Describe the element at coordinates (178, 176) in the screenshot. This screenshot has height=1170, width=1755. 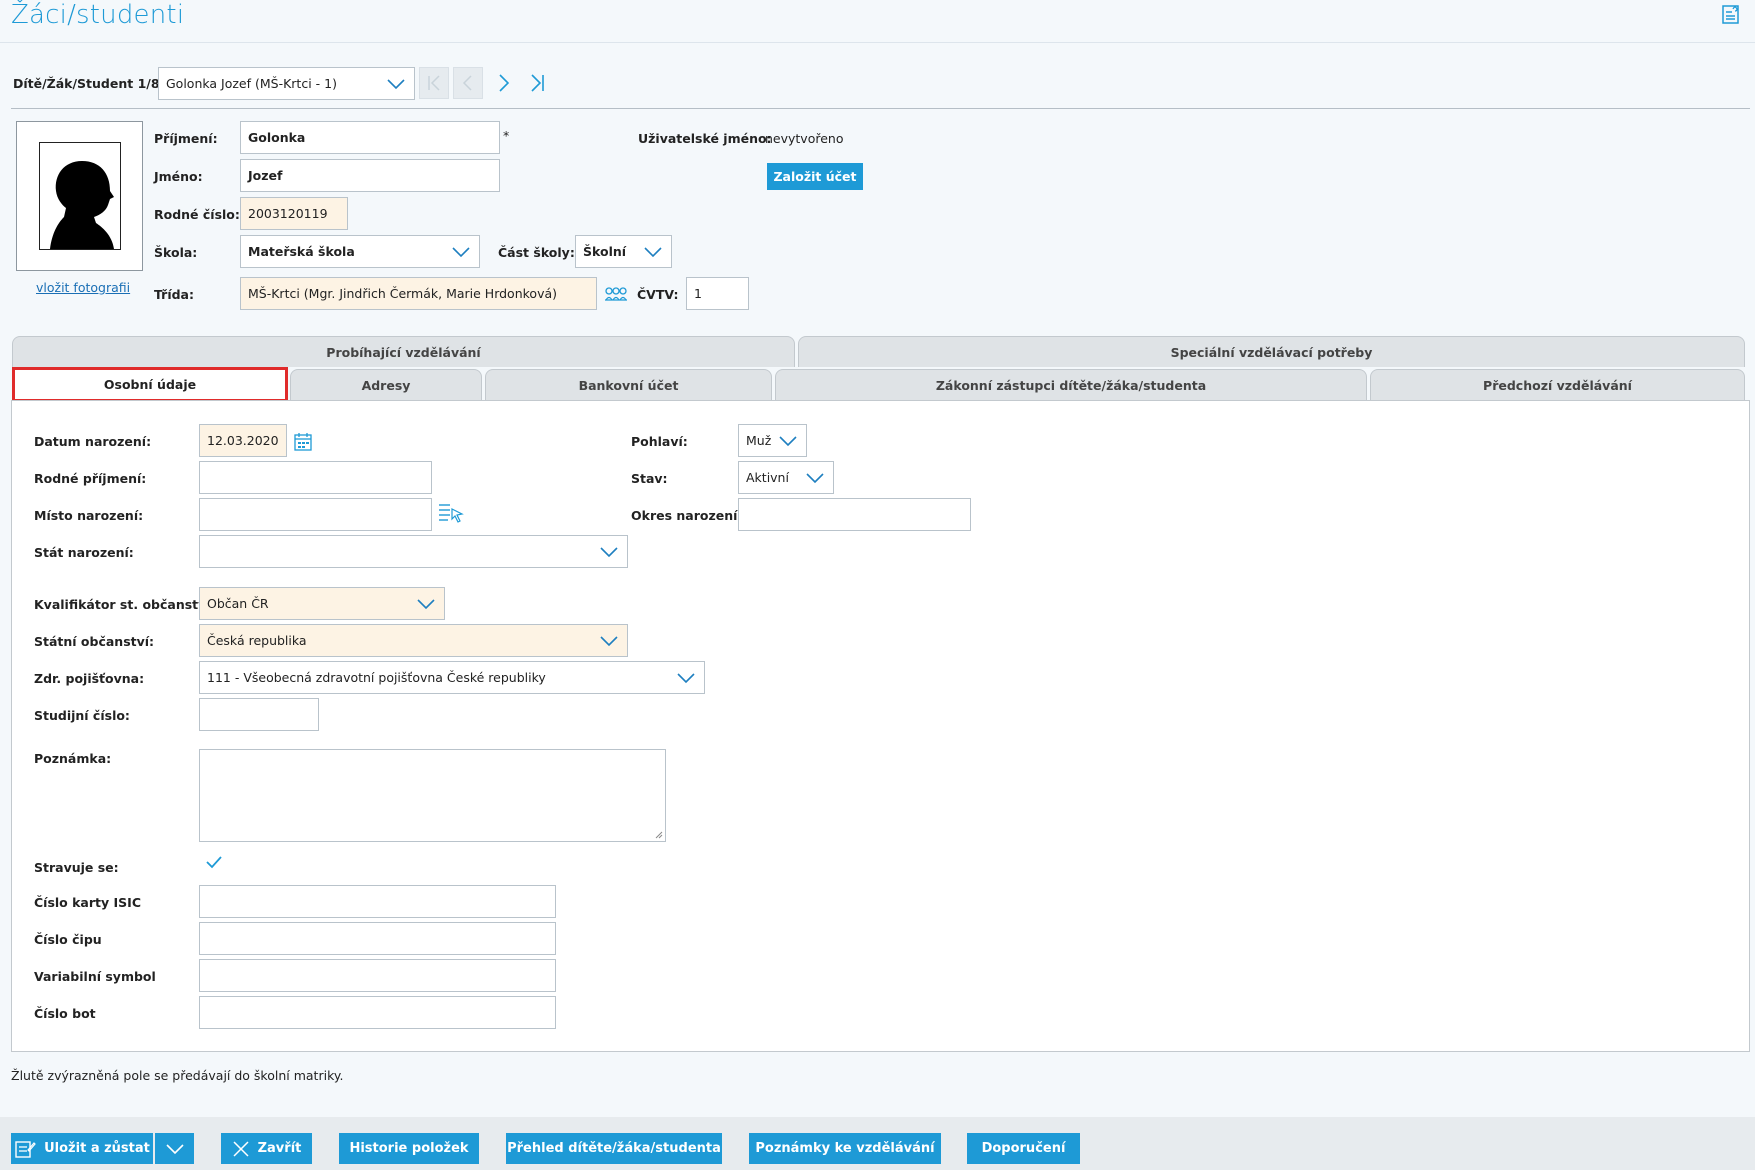
I see `name-label: Jméno:` at that location.